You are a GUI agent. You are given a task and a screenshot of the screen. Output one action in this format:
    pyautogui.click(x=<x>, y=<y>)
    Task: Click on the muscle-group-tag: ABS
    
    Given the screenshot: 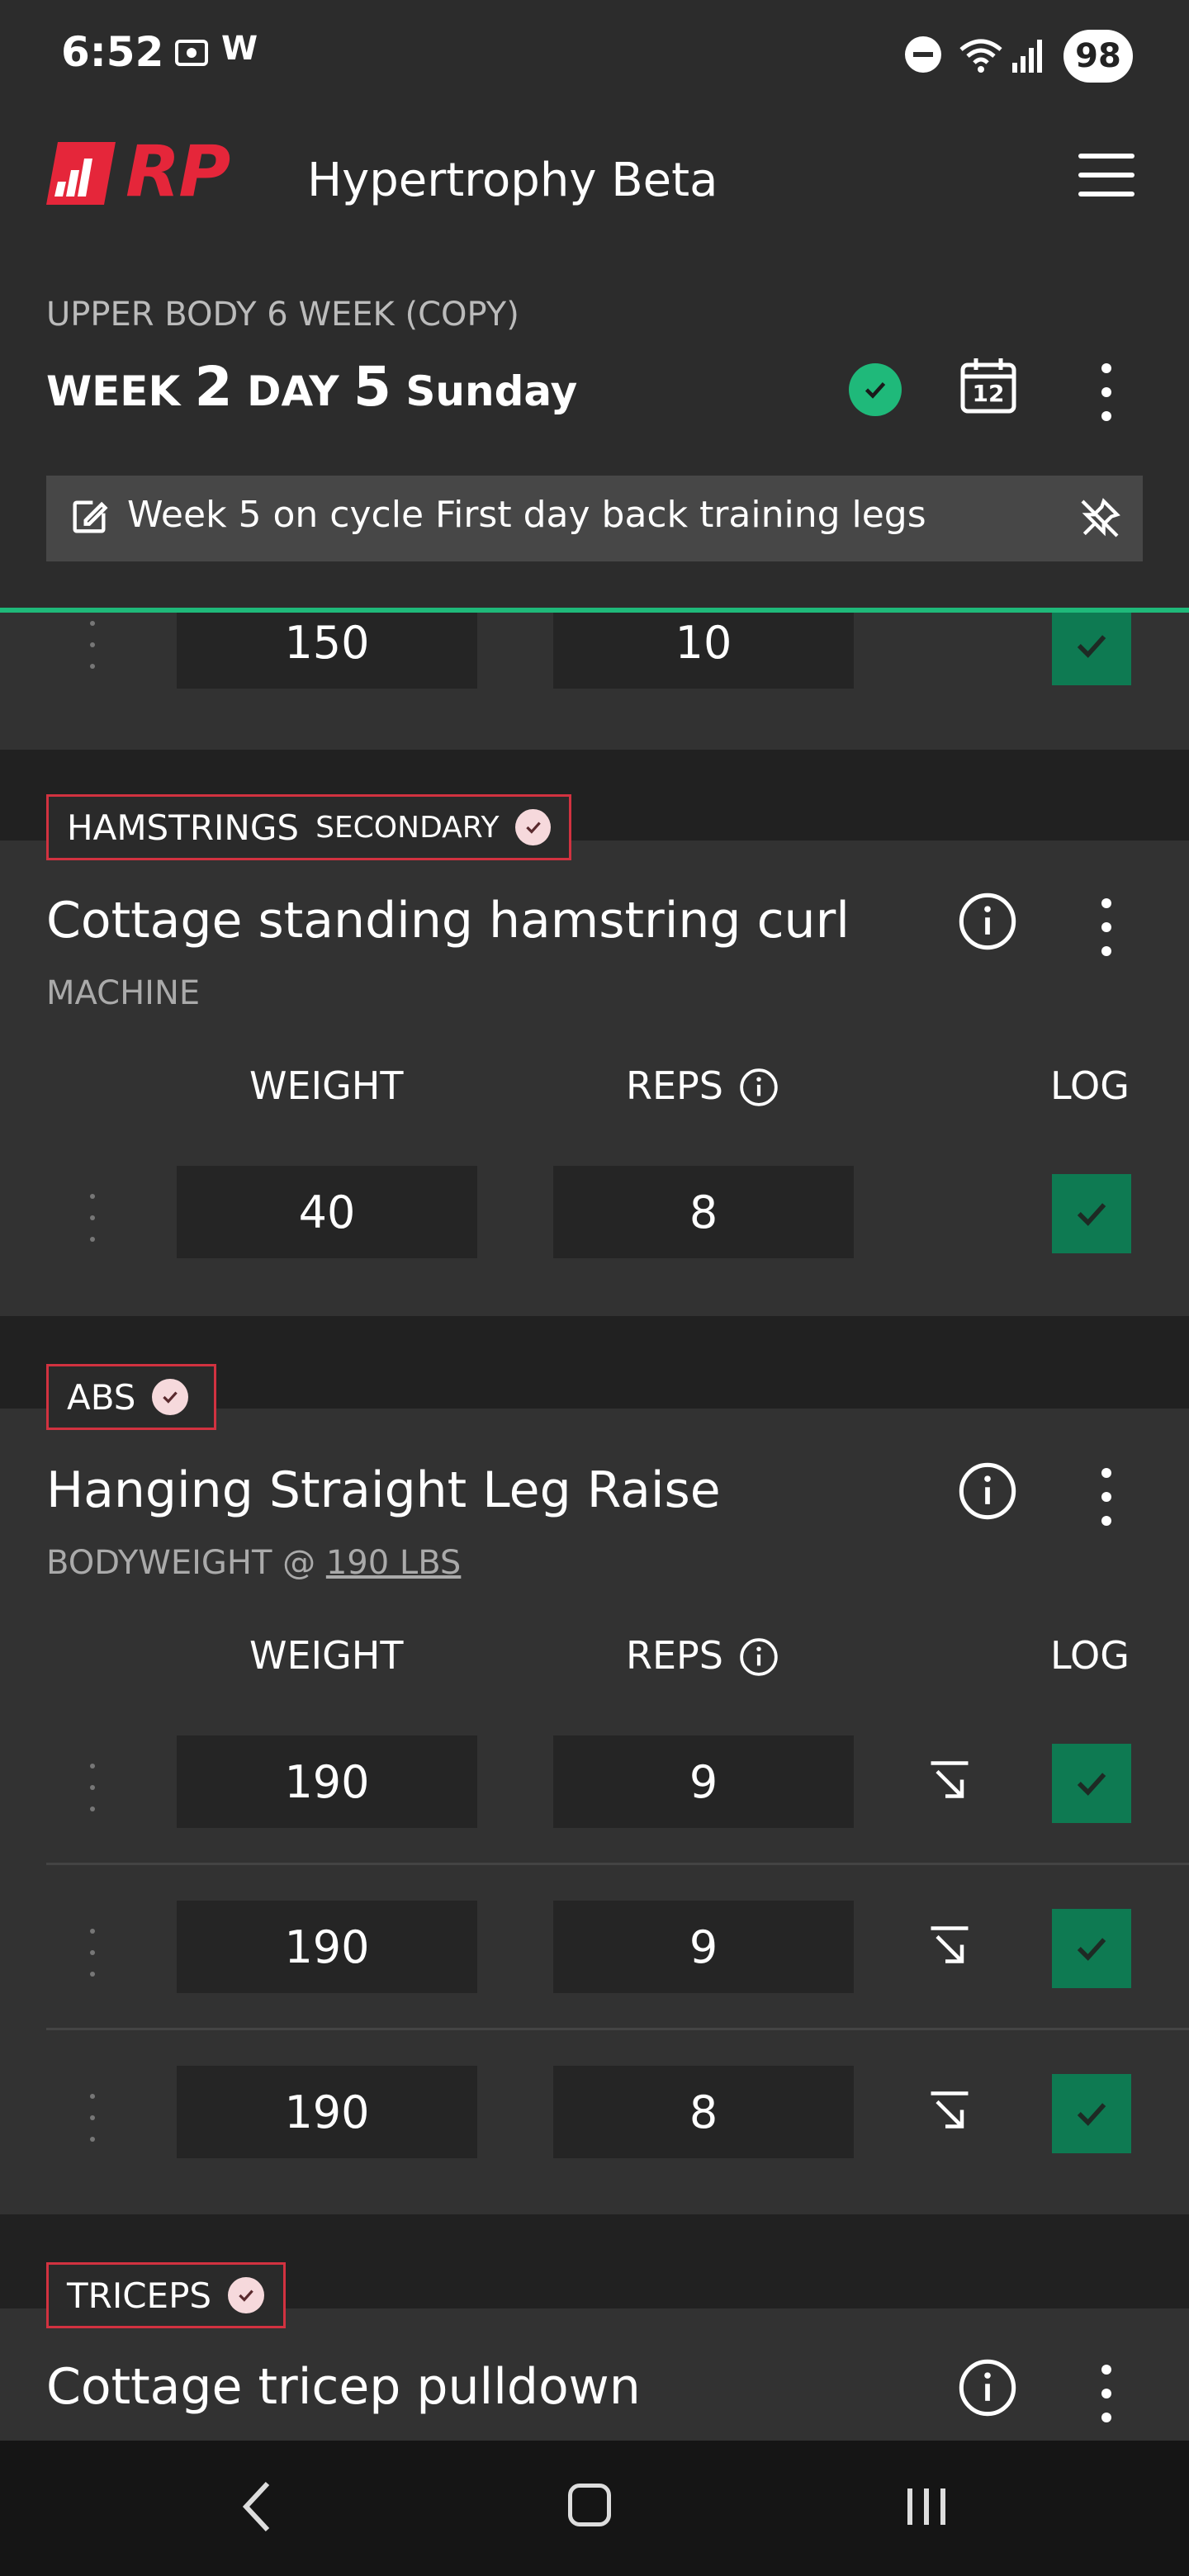 What is the action you would take?
    pyautogui.click(x=131, y=1397)
    